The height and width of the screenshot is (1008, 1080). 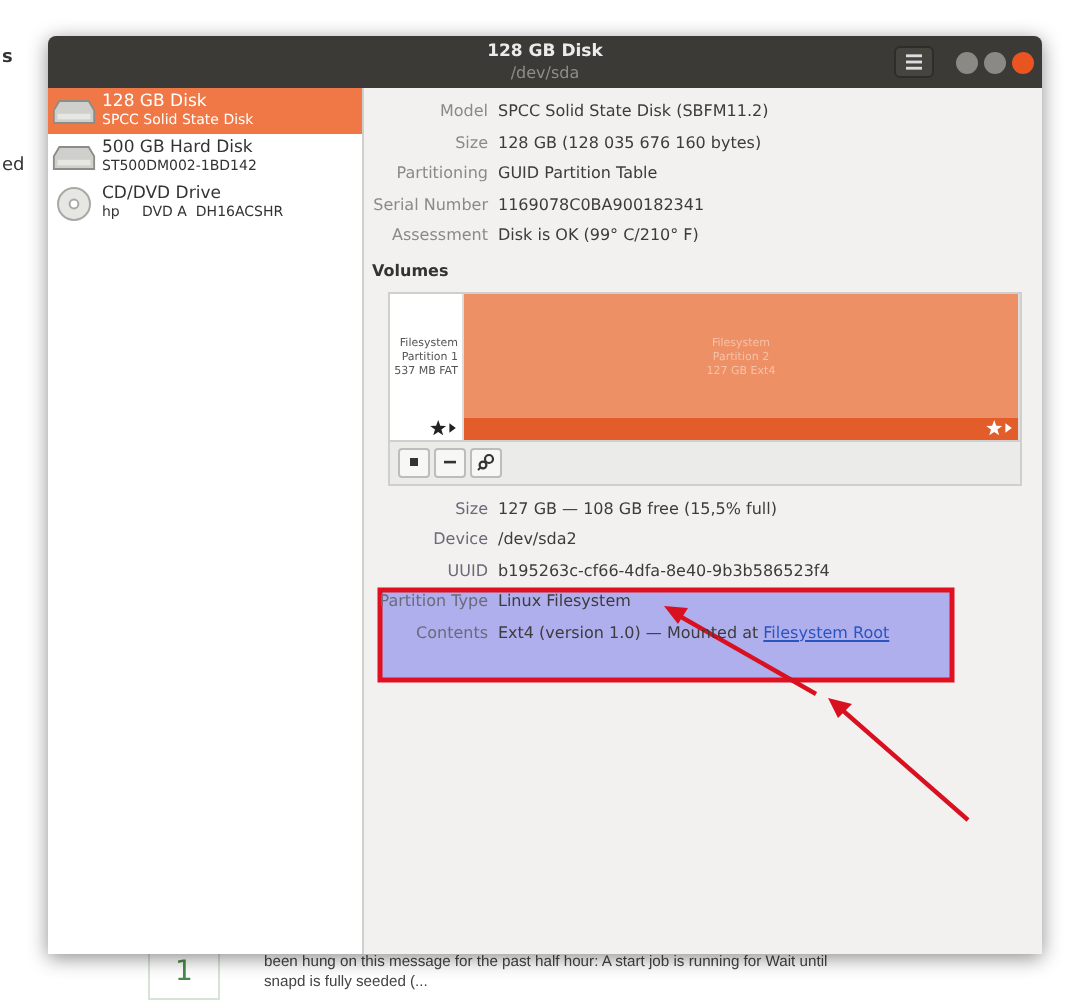 I want to click on field-label: UUID, so click(x=466, y=571).